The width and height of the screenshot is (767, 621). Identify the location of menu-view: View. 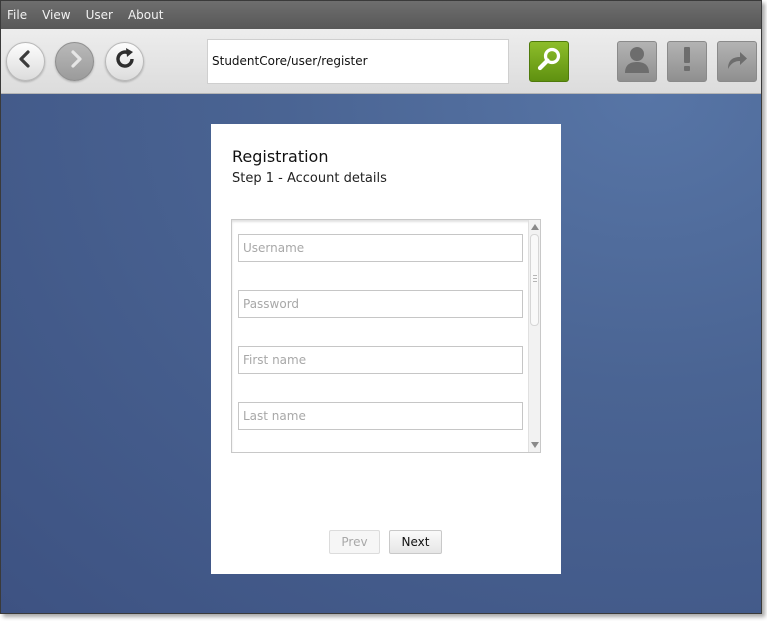
(56, 15).